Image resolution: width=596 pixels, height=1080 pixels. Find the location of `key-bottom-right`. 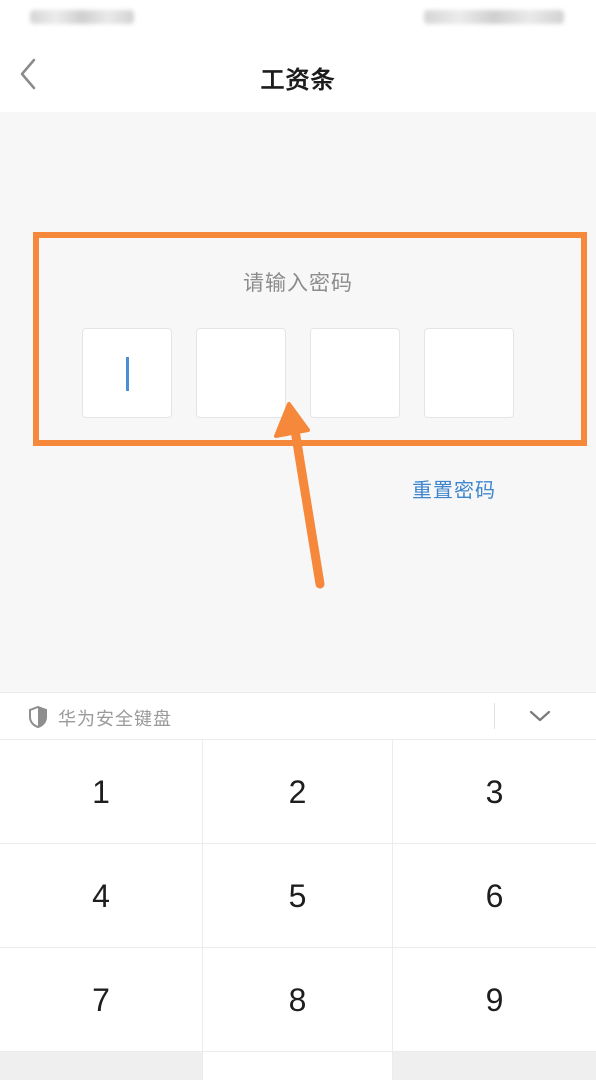

key-bottom-right is located at coordinates (494, 1066).